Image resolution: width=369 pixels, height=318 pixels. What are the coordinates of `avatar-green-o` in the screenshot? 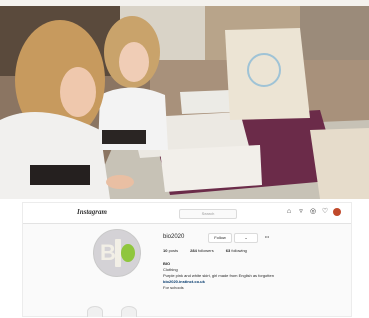 It's located at (128, 253).